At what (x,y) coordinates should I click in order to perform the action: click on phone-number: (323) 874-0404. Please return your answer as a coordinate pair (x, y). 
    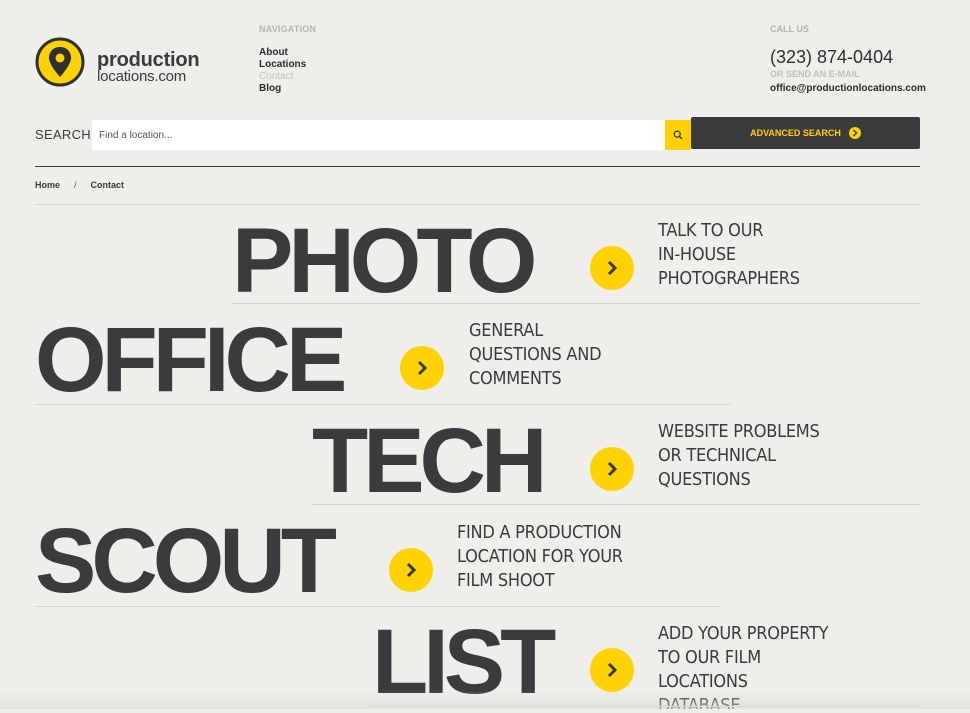
    Looking at the image, I should click on (831, 57).